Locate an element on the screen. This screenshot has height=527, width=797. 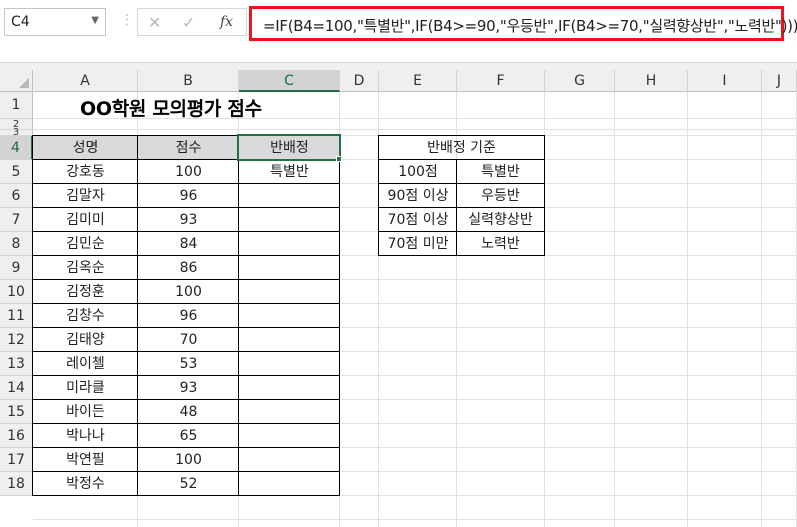
student-name-cell: 박나나 is located at coordinates (85, 436).